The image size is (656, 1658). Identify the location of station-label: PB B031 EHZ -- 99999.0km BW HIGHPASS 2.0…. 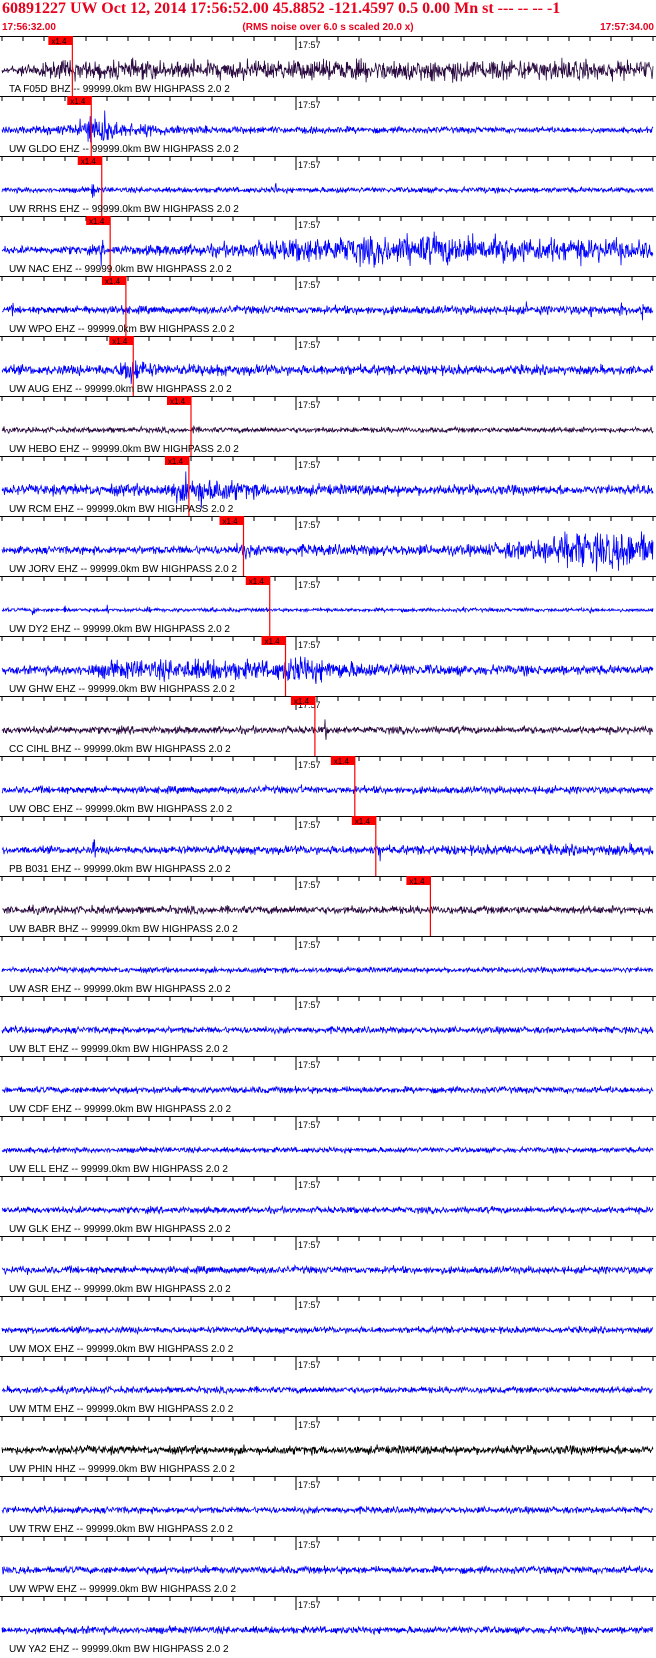
(120, 869).